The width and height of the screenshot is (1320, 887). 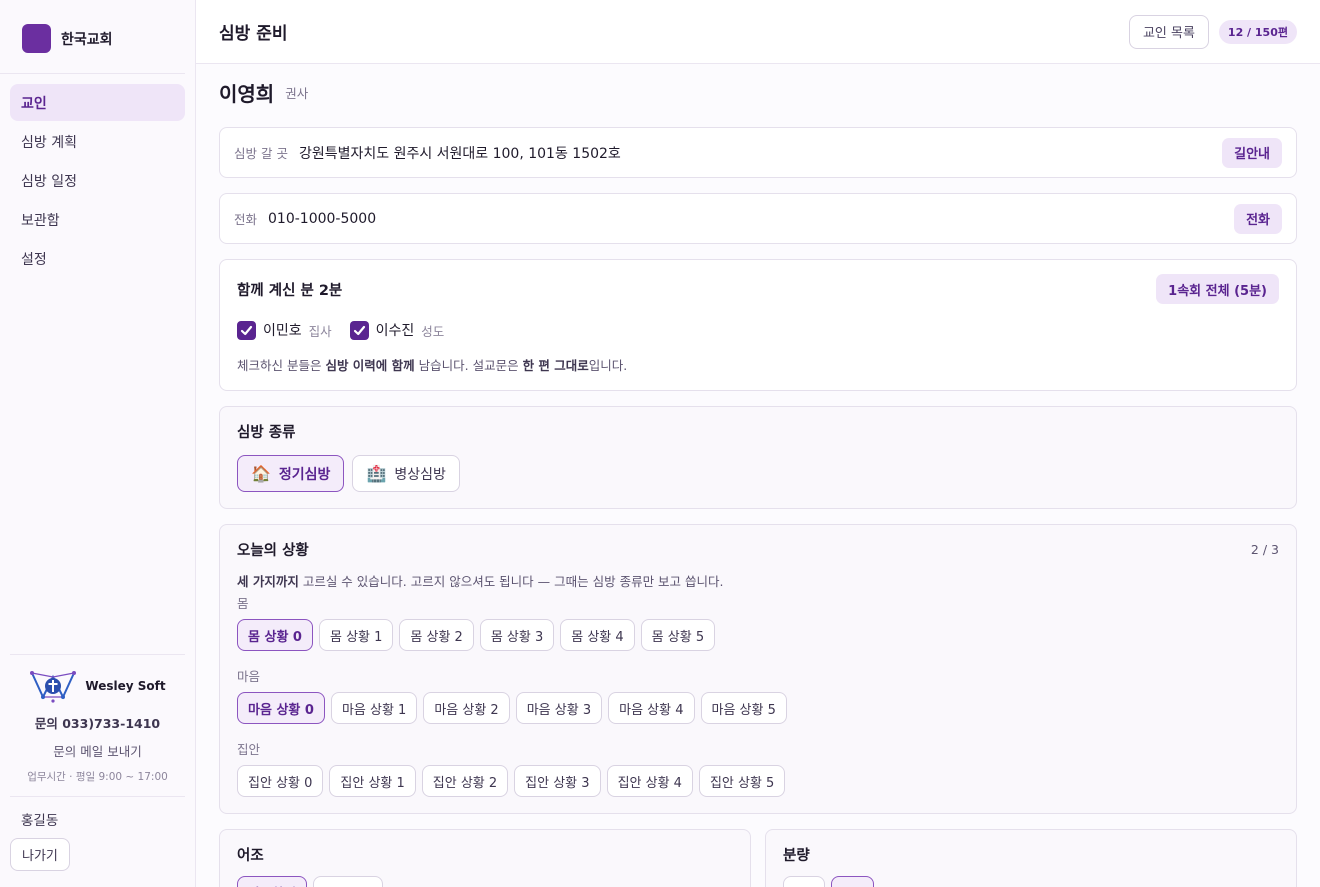 I want to click on topbar-actions: 교인 목록 12 / 150편, so click(x=1212, y=31).